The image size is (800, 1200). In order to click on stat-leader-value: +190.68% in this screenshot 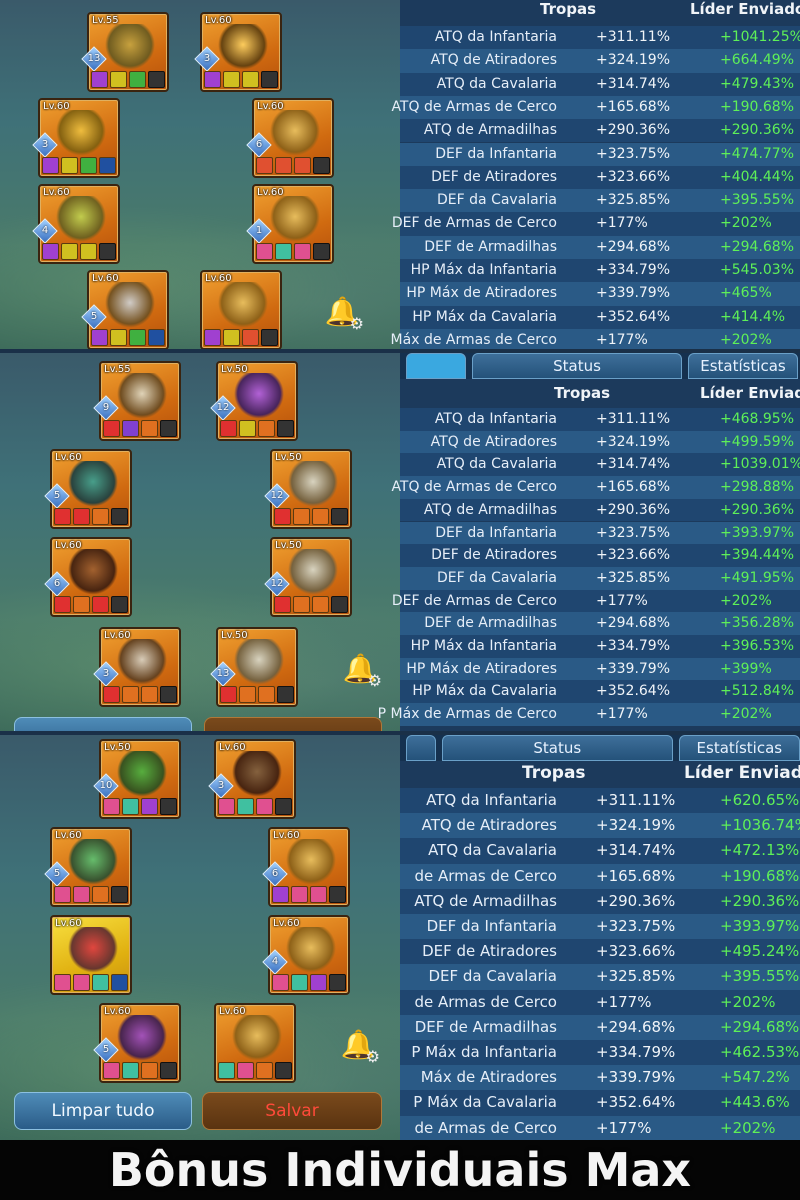, I will do `click(760, 875)`.